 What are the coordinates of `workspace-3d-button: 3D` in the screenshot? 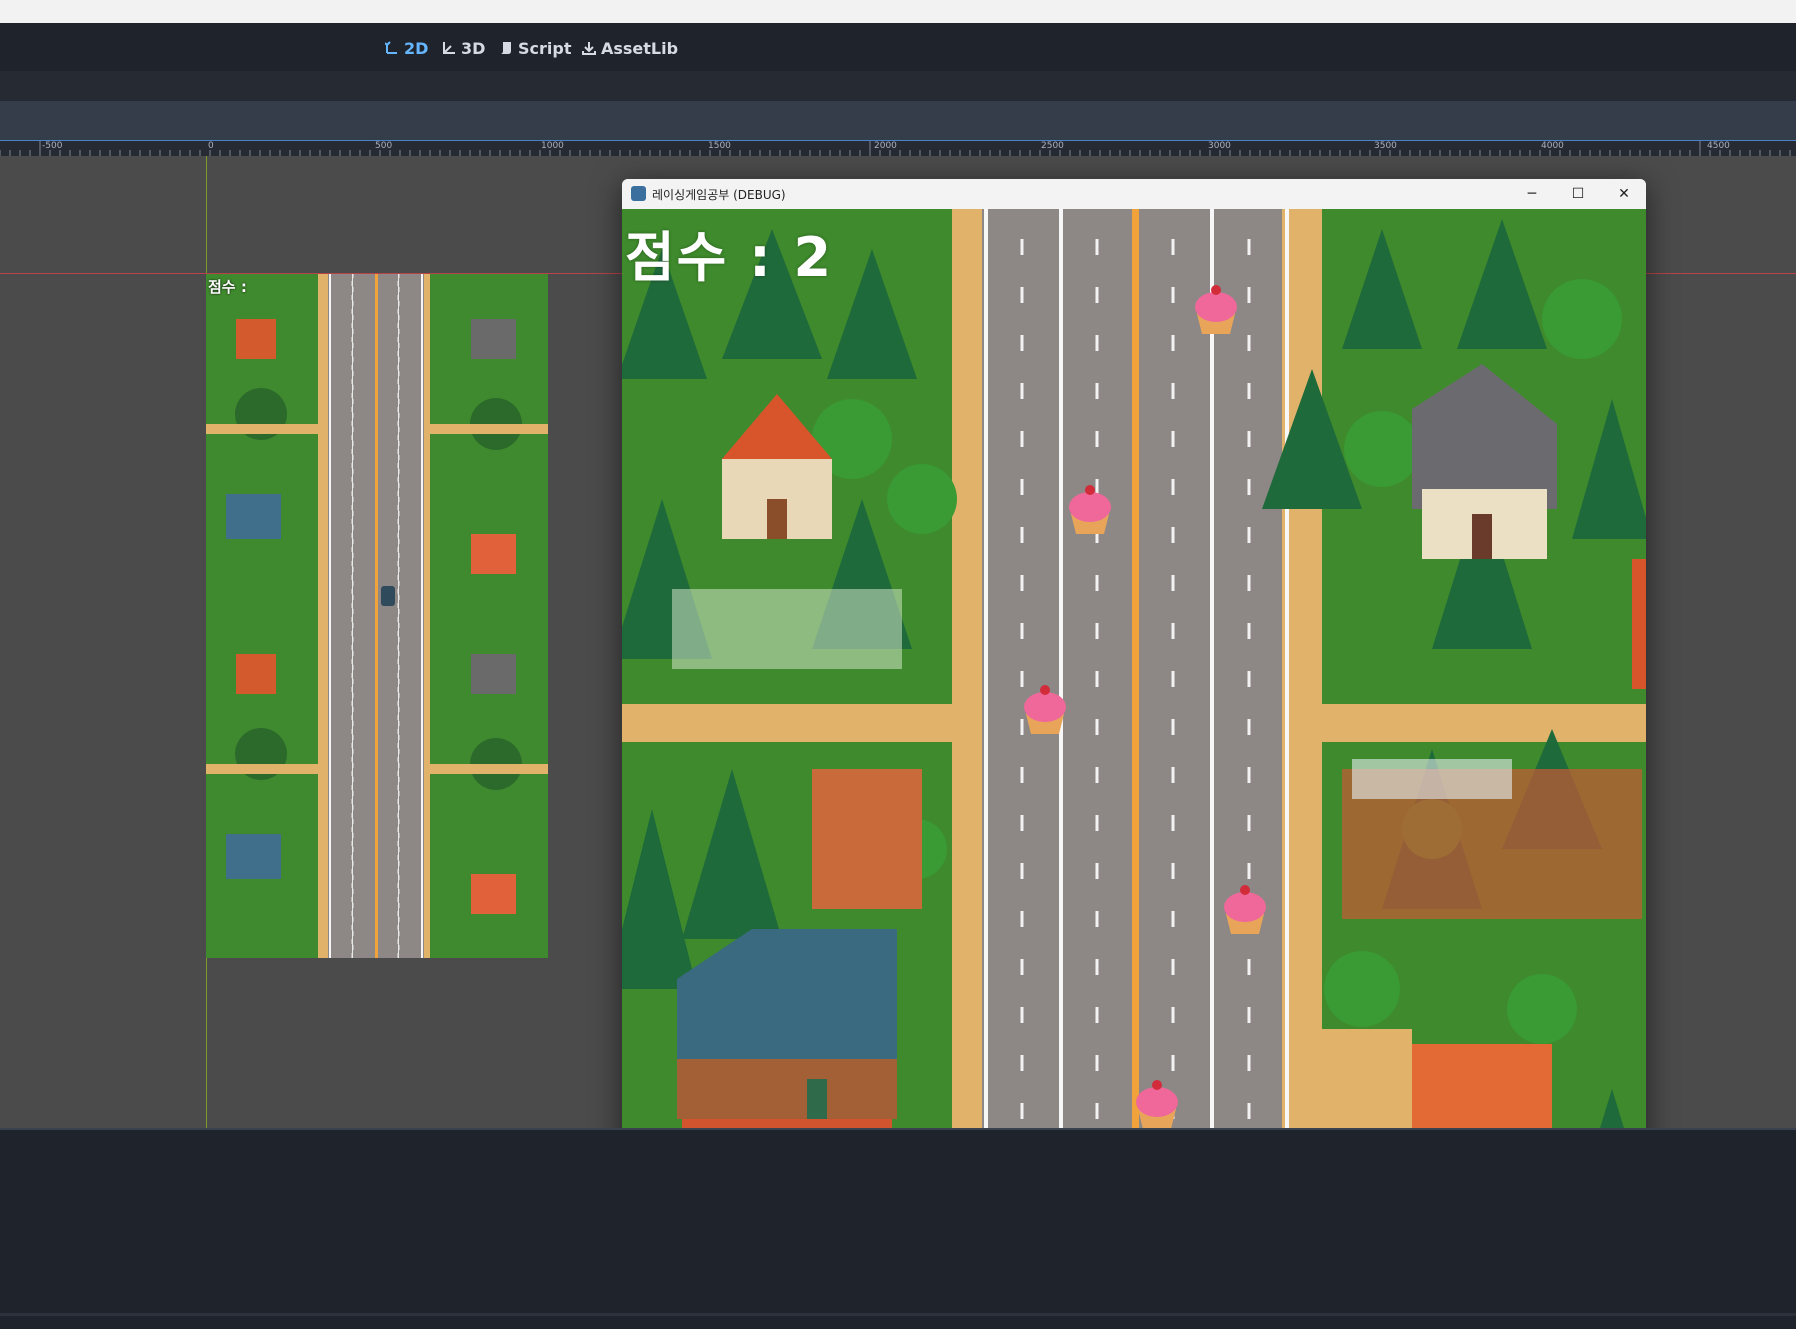 It's located at (463, 48).